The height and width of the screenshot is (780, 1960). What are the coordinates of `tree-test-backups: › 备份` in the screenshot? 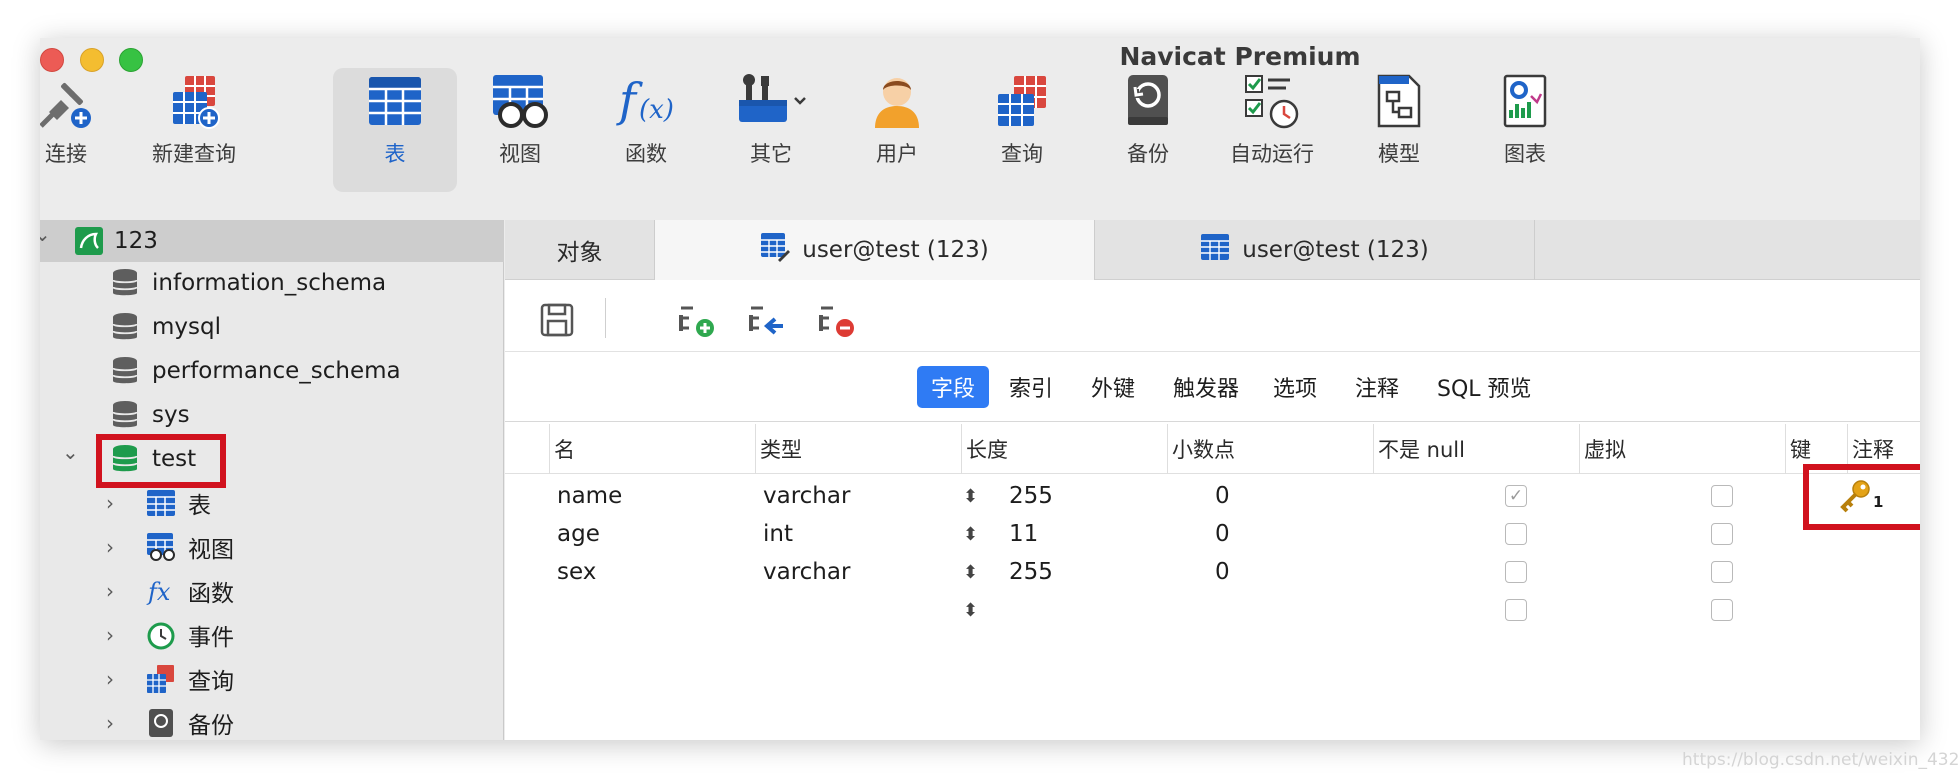 It's located at (272, 721).